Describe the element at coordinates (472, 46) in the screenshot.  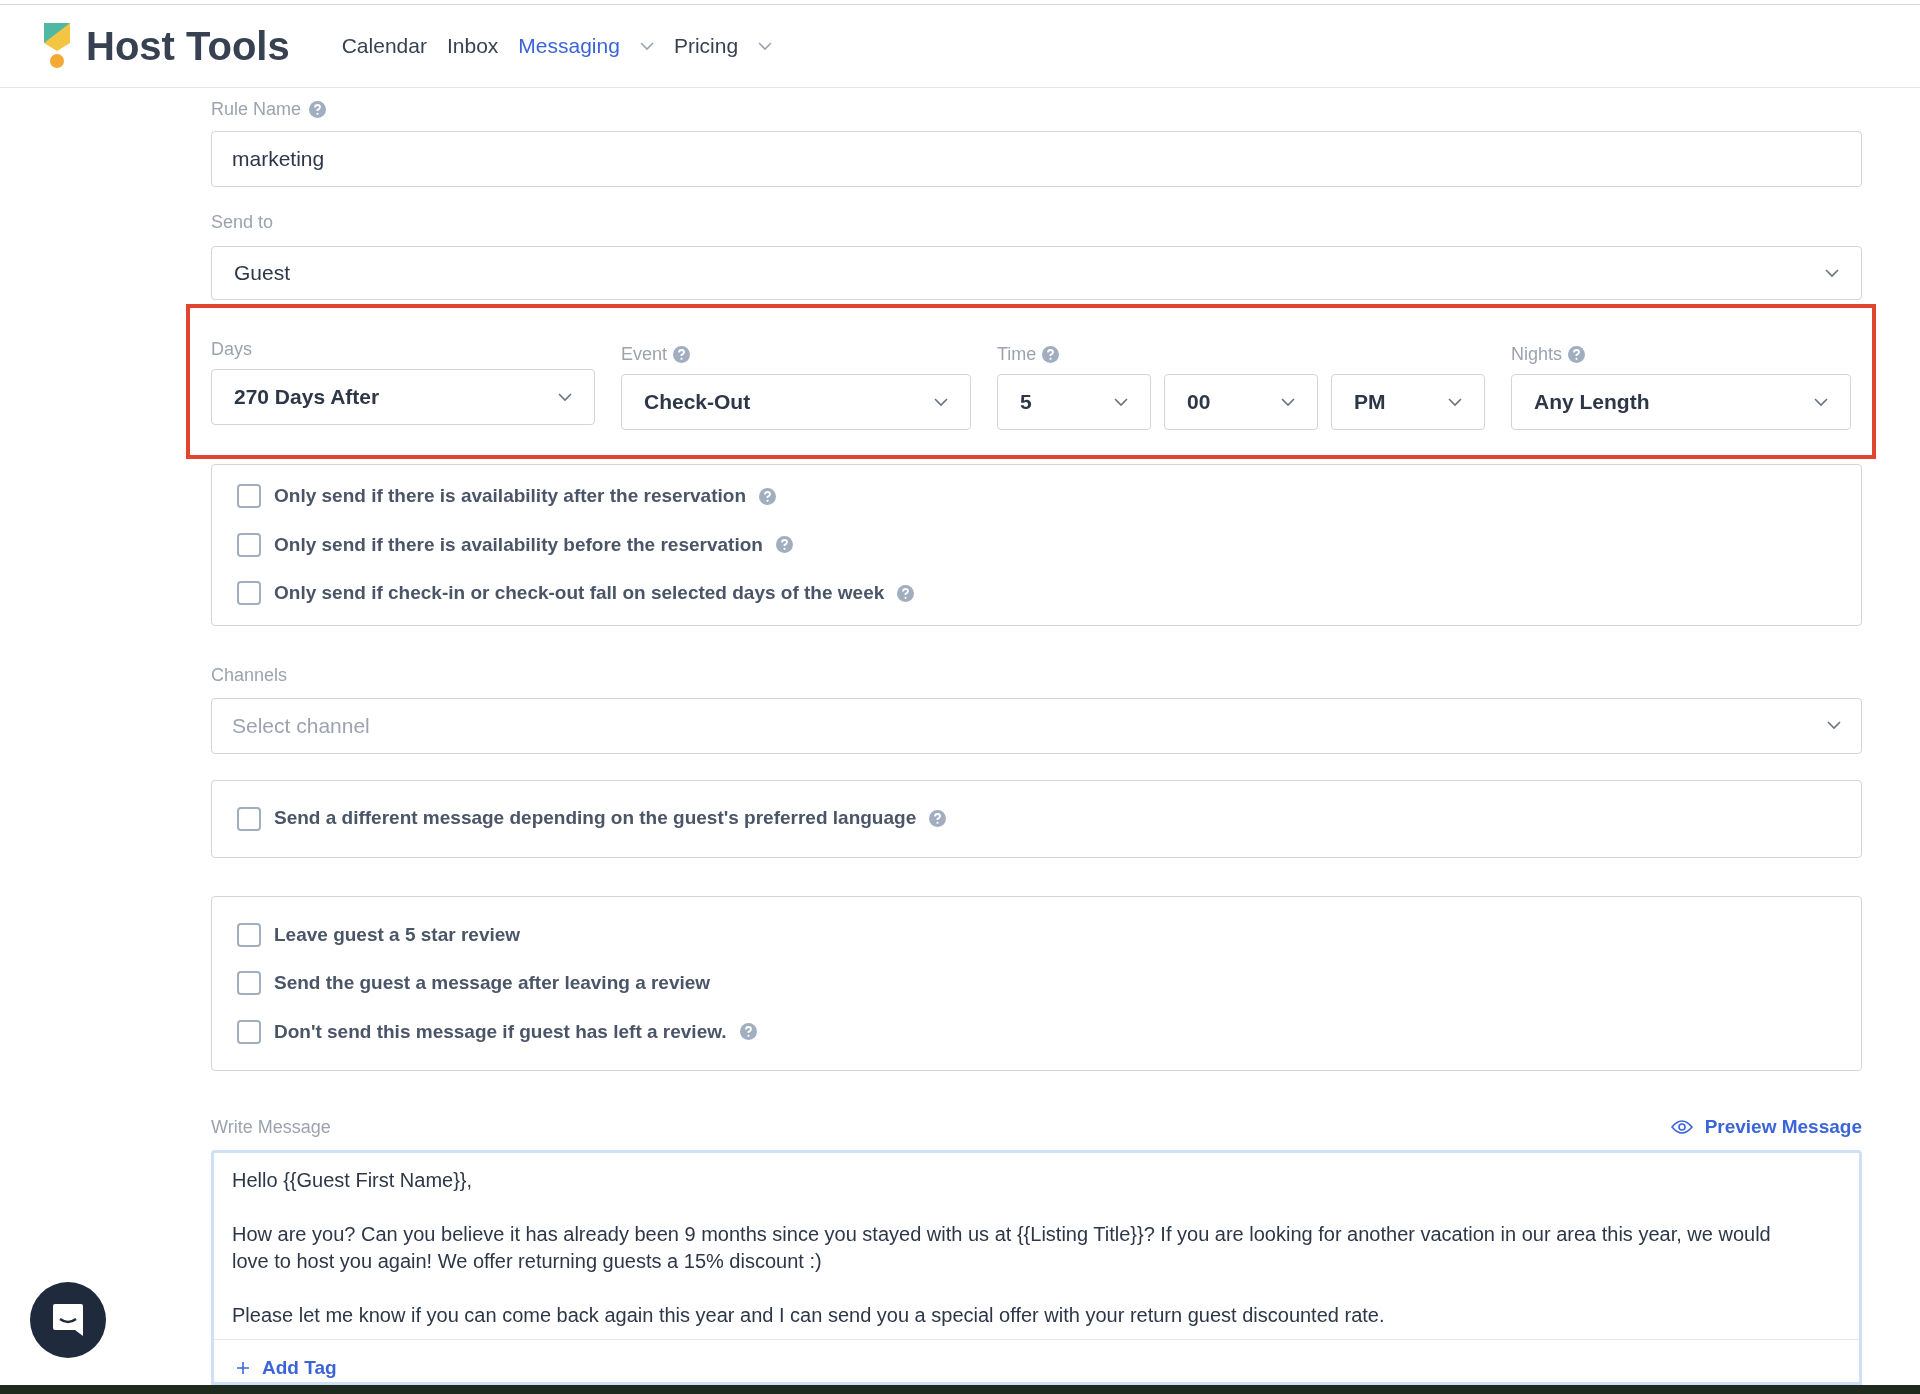
I see `nav-link: Inbox` at that location.